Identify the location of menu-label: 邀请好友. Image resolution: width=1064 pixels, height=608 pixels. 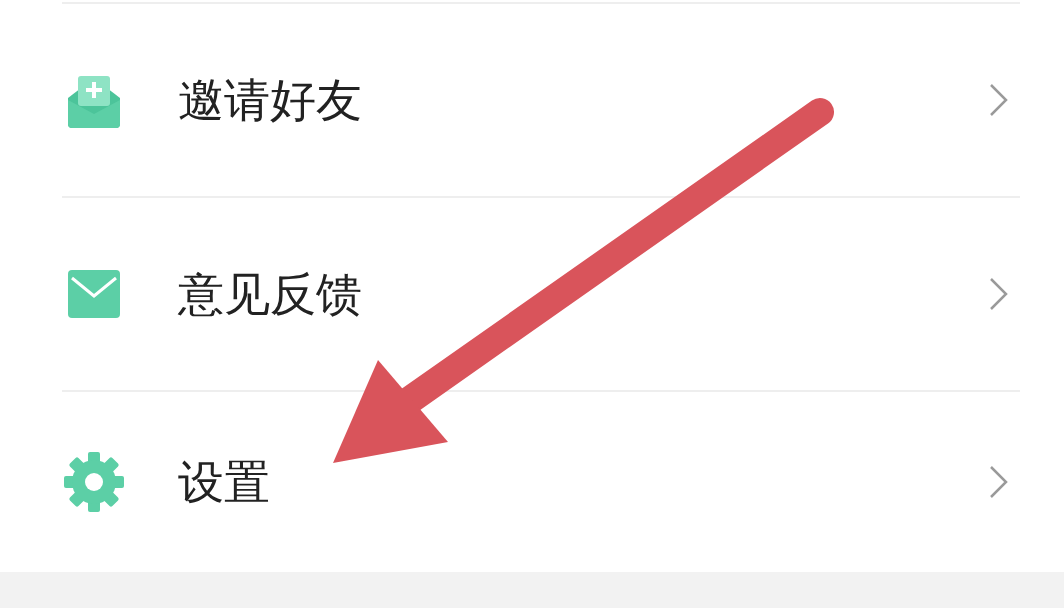
(270, 100).